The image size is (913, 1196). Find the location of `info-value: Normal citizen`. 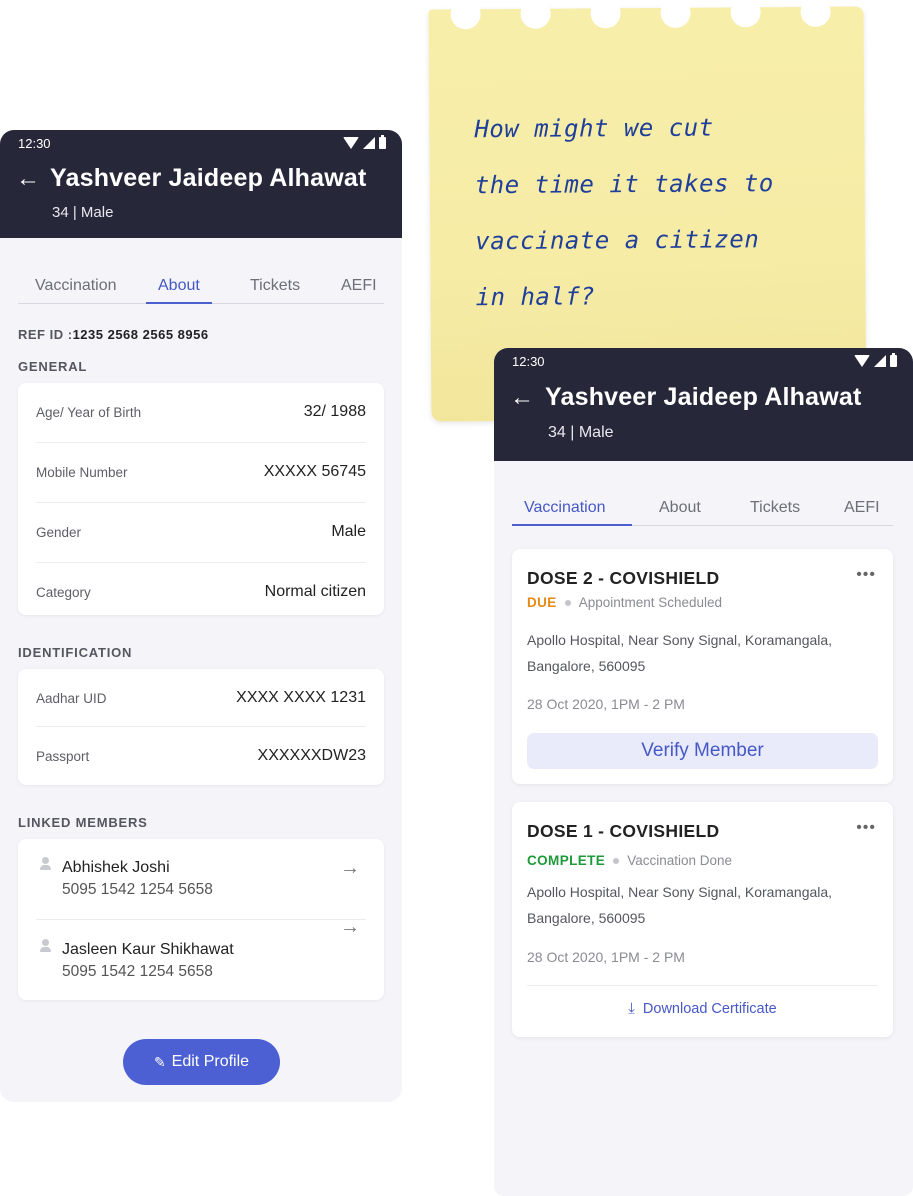

info-value: Normal citizen is located at coordinates (315, 591).